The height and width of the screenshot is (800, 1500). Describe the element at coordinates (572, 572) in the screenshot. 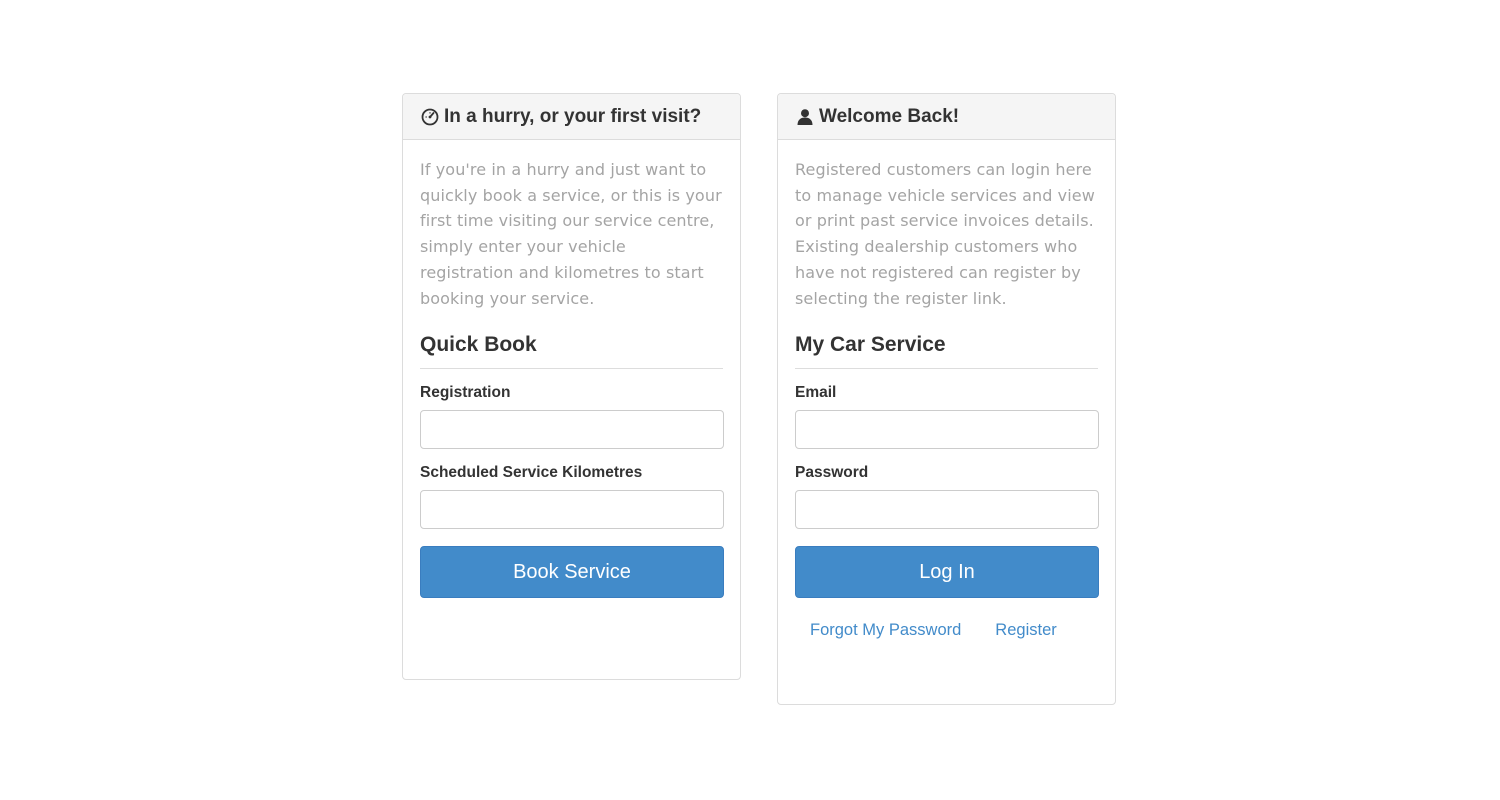

I see `book-service-button: Book Service` at that location.